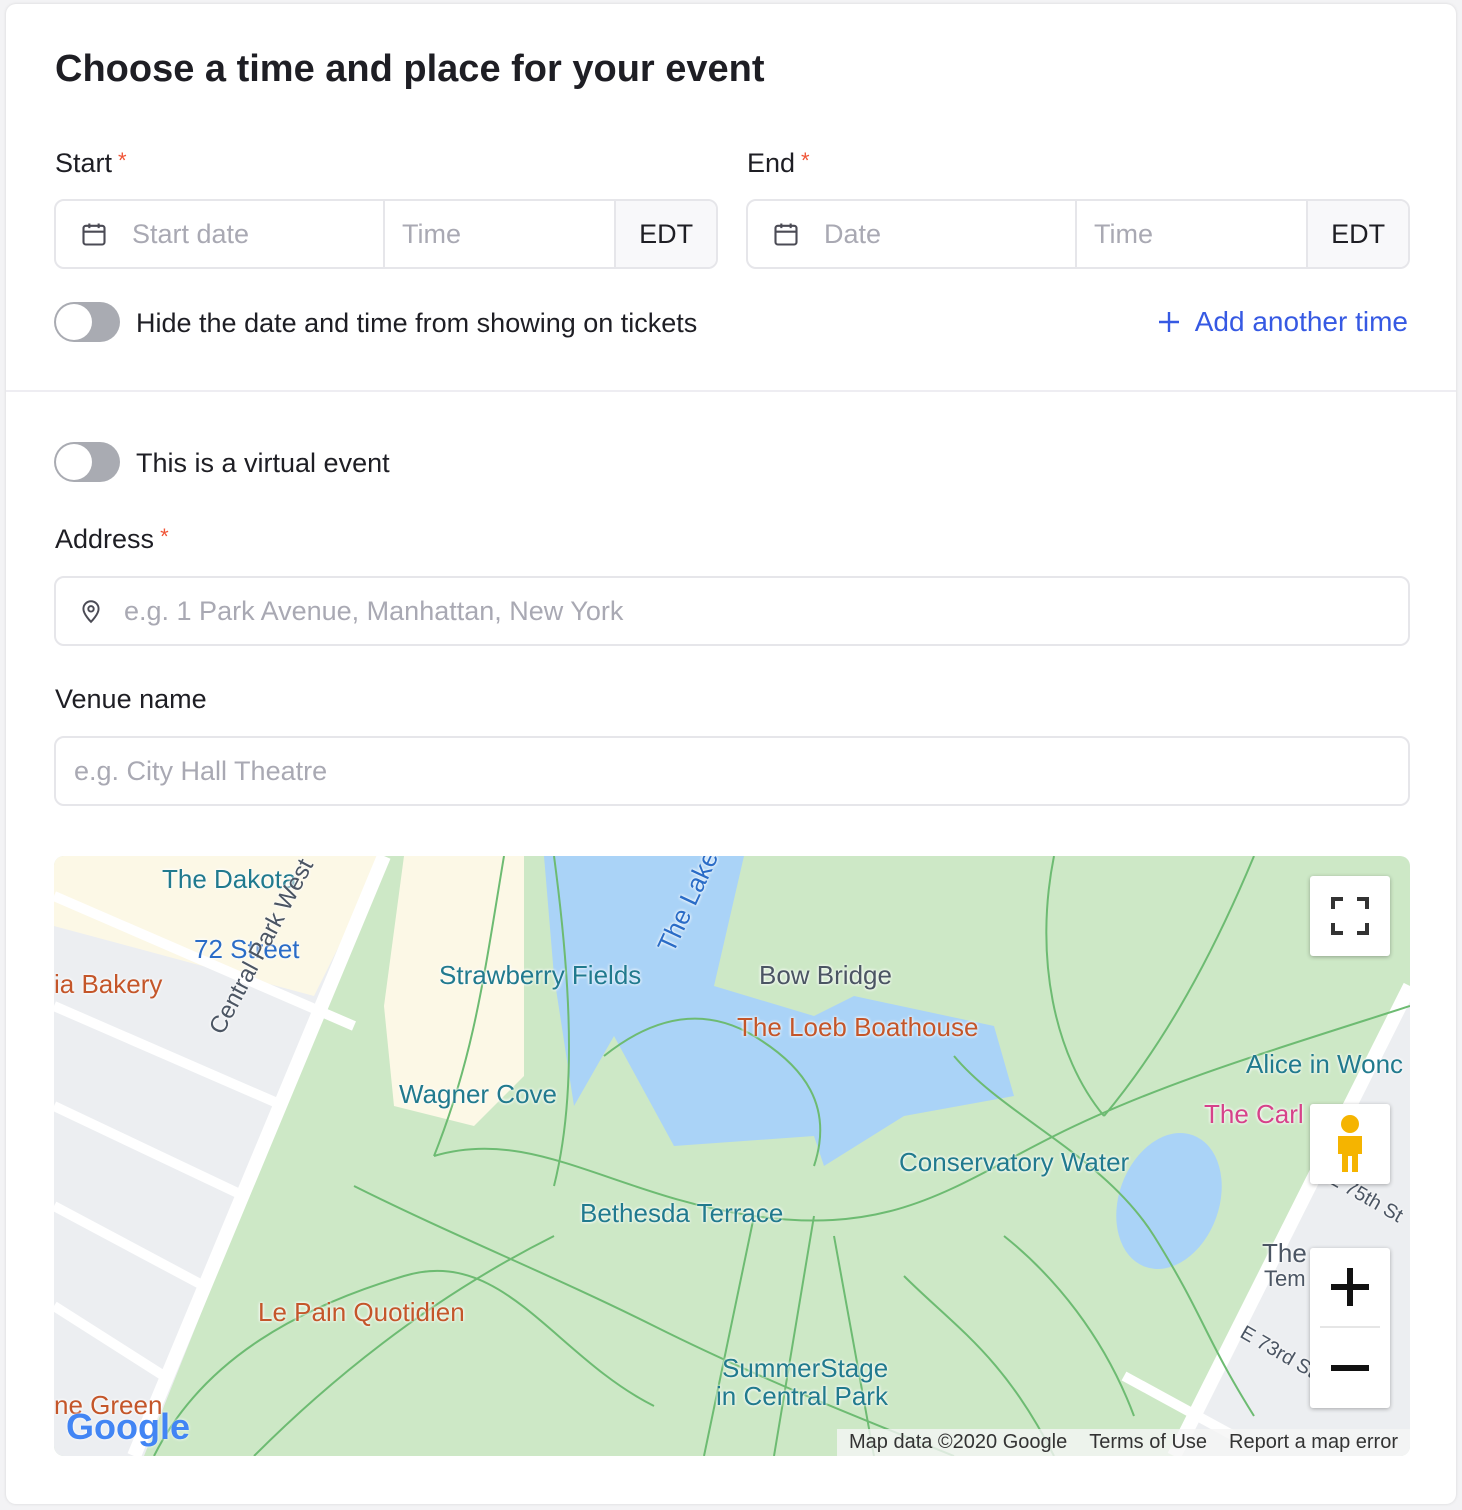  What do you see at coordinates (410, 69) in the screenshot?
I see `page-title: Choose a time and place for your event` at bounding box center [410, 69].